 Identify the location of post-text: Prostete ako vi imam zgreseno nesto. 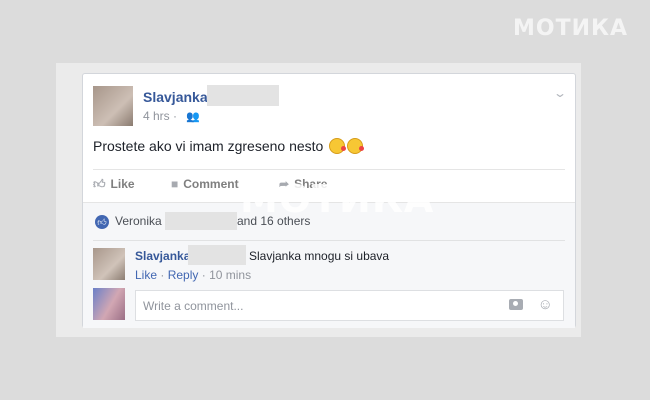
(229, 146).